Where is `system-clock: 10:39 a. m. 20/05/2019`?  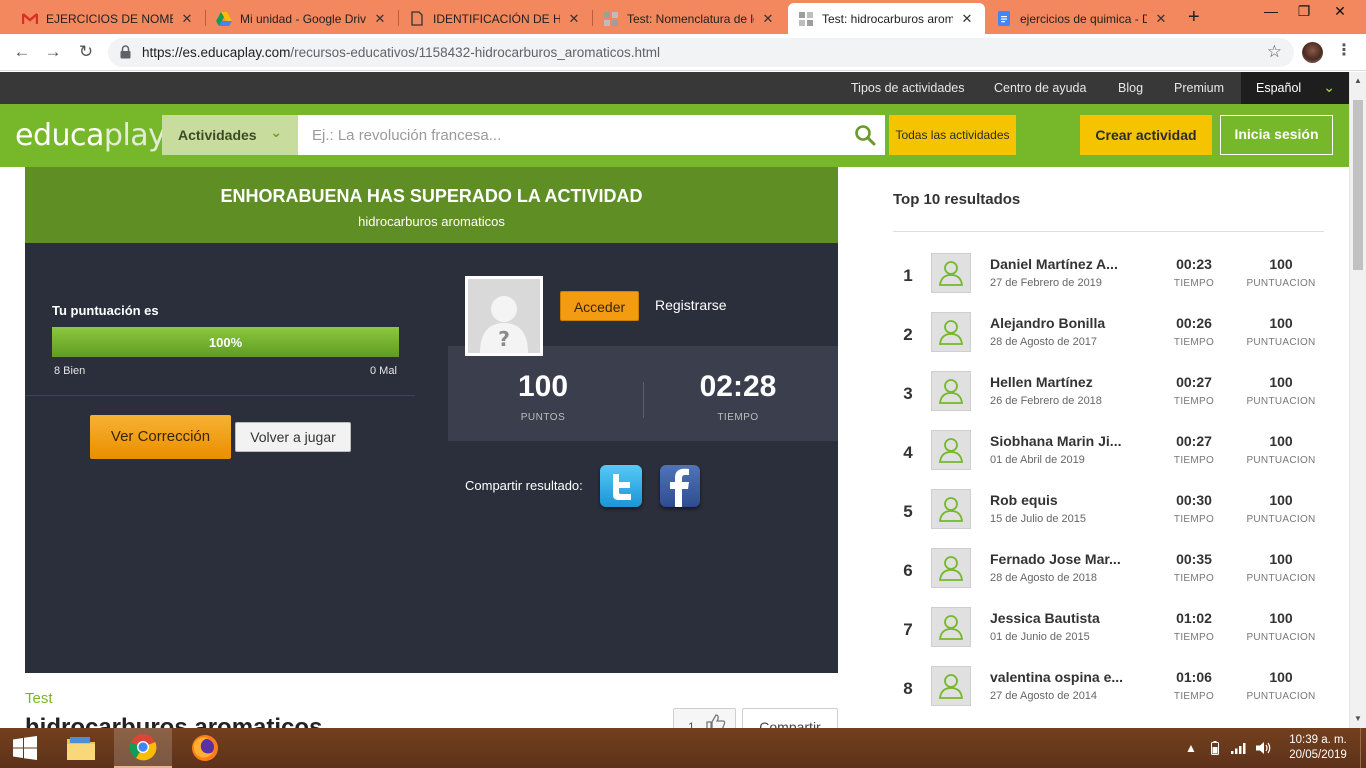 system-clock: 10:39 a. m. 20/05/2019 is located at coordinates (1318, 748).